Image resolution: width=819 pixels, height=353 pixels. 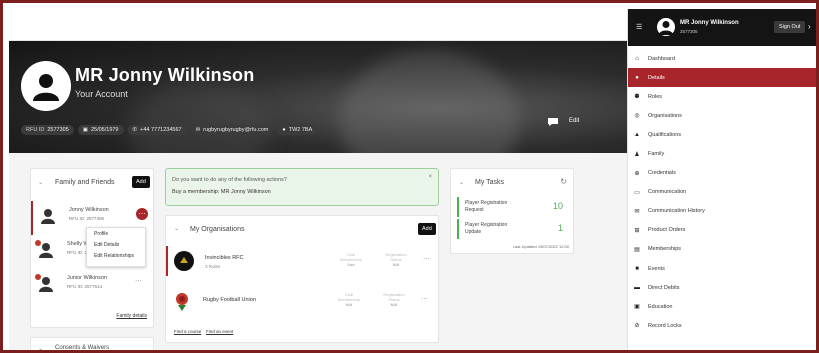 What do you see at coordinates (661, 58) in the screenshot?
I see `sidebar-item-label: Dashboard` at bounding box center [661, 58].